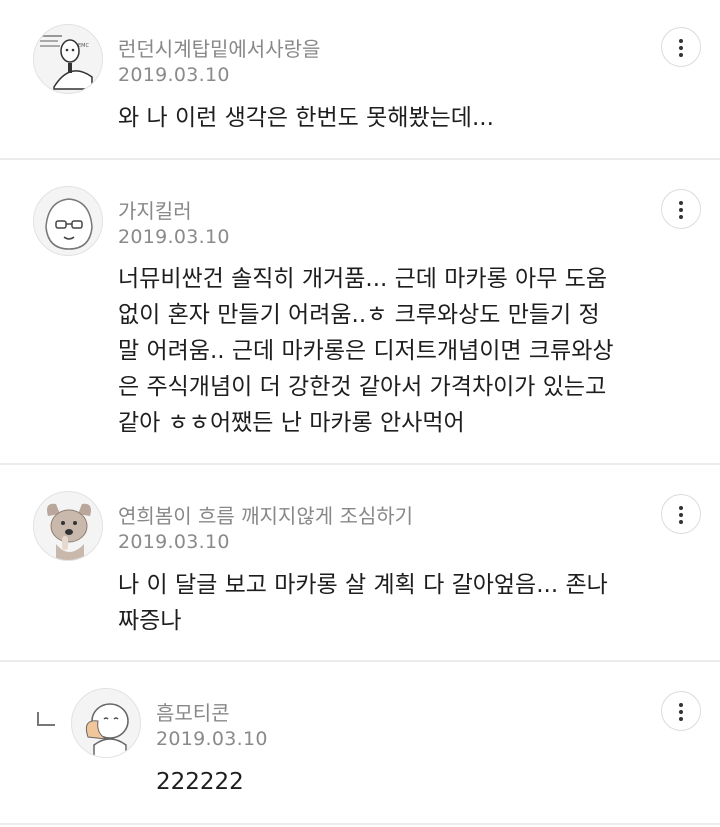  I want to click on comment-author: 연희봄이 흐름 깨지지않게 조심하기, so click(265, 514).